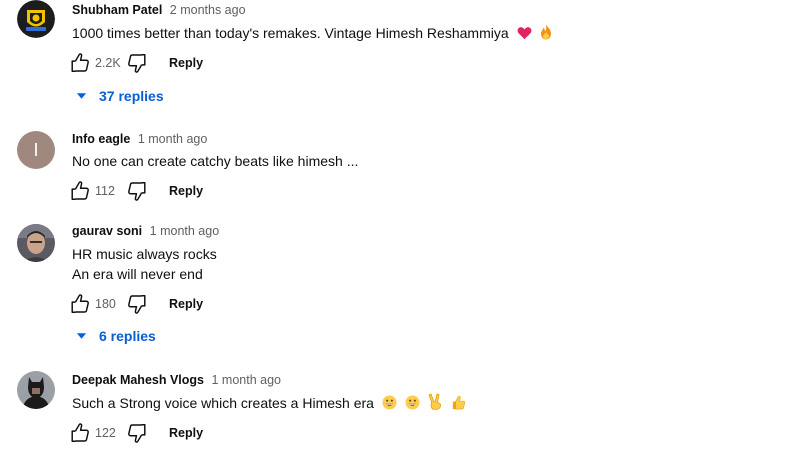 Image resolution: width=800 pixels, height=450 pixels. What do you see at coordinates (435, 404) in the screenshot?
I see `victory-hand-emoji-icon` at bounding box center [435, 404].